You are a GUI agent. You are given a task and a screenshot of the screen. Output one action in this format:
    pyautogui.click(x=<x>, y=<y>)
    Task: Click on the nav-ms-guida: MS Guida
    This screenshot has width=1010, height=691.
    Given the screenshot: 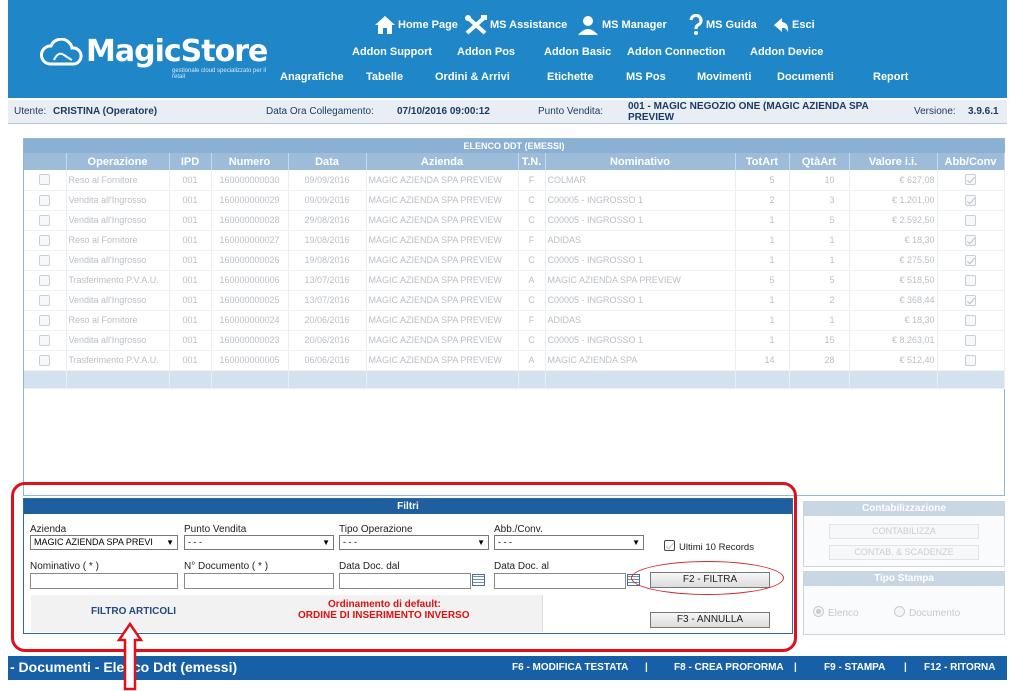 What is the action you would take?
    pyautogui.click(x=722, y=25)
    